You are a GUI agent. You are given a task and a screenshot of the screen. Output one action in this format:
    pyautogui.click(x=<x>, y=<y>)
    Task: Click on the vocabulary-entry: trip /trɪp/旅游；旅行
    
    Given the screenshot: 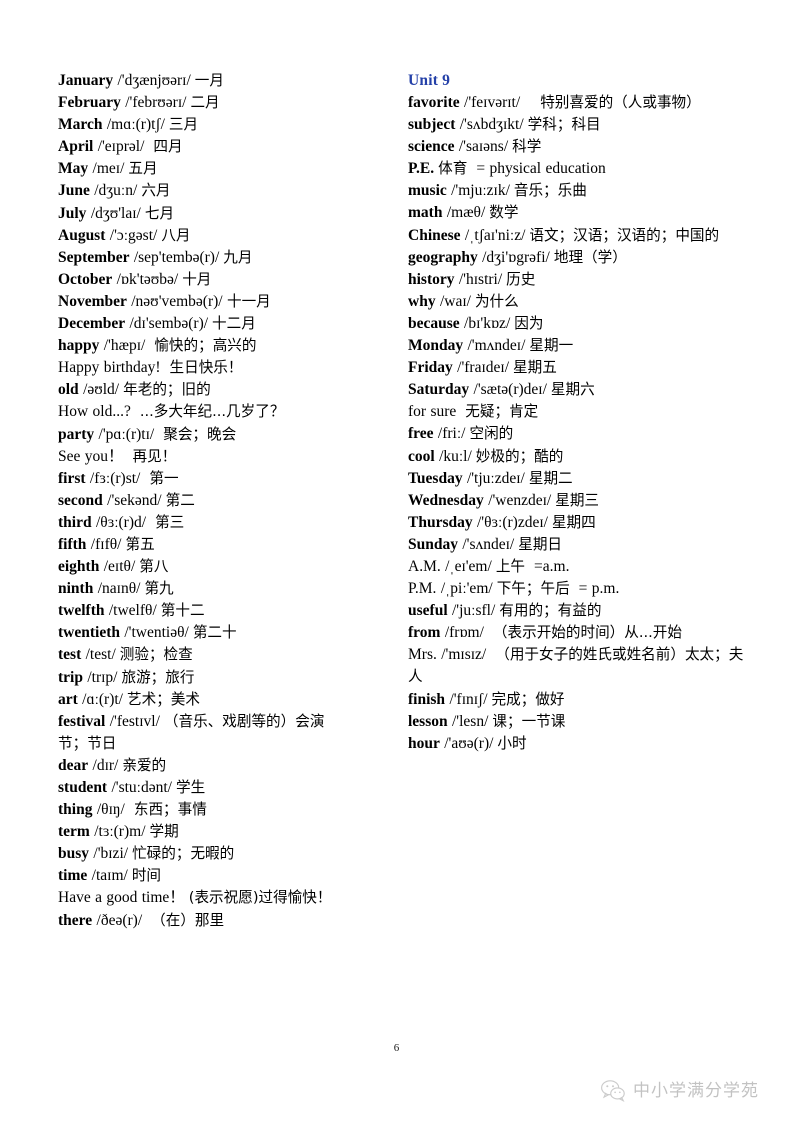 What is the action you would take?
    pyautogui.click(x=205, y=678)
    